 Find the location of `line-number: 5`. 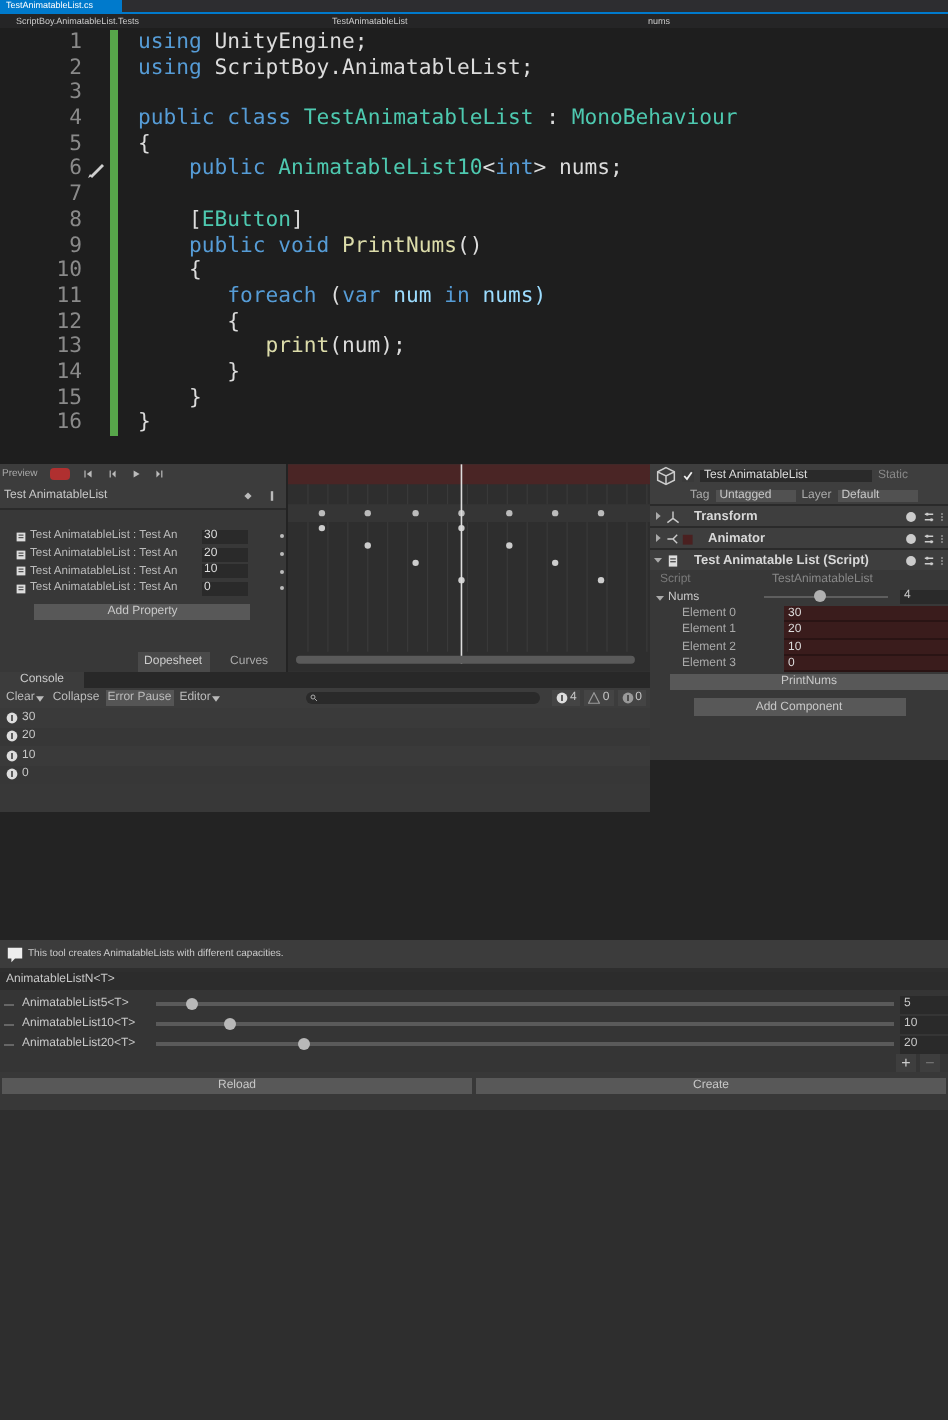

line-number: 5 is located at coordinates (74, 144).